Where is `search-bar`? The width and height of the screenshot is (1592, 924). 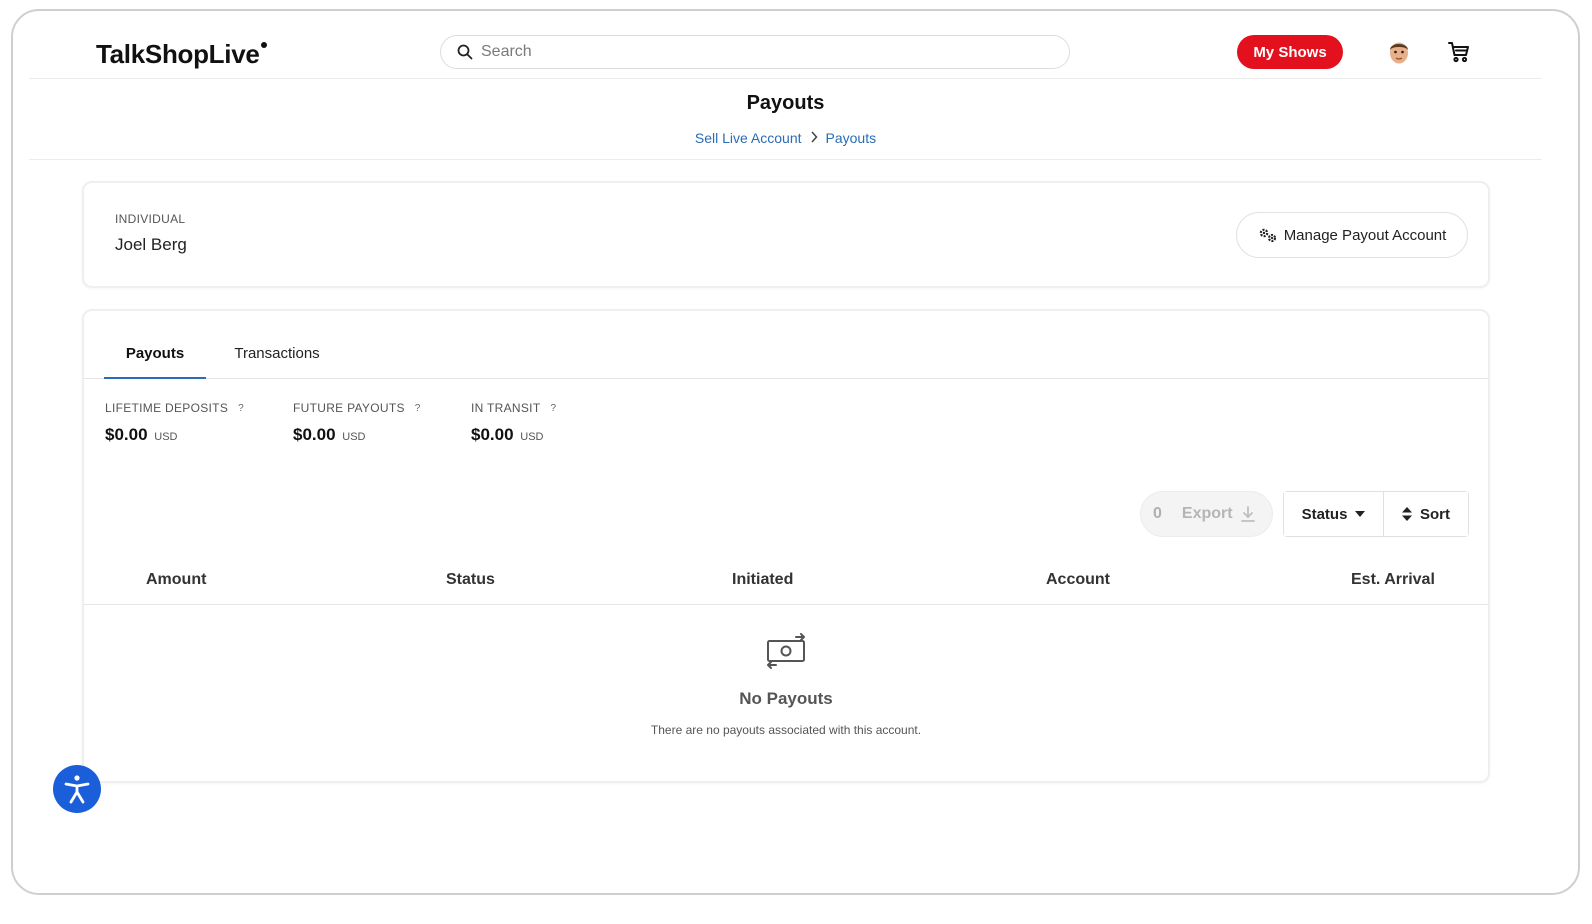
search-bar is located at coordinates (755, 52).